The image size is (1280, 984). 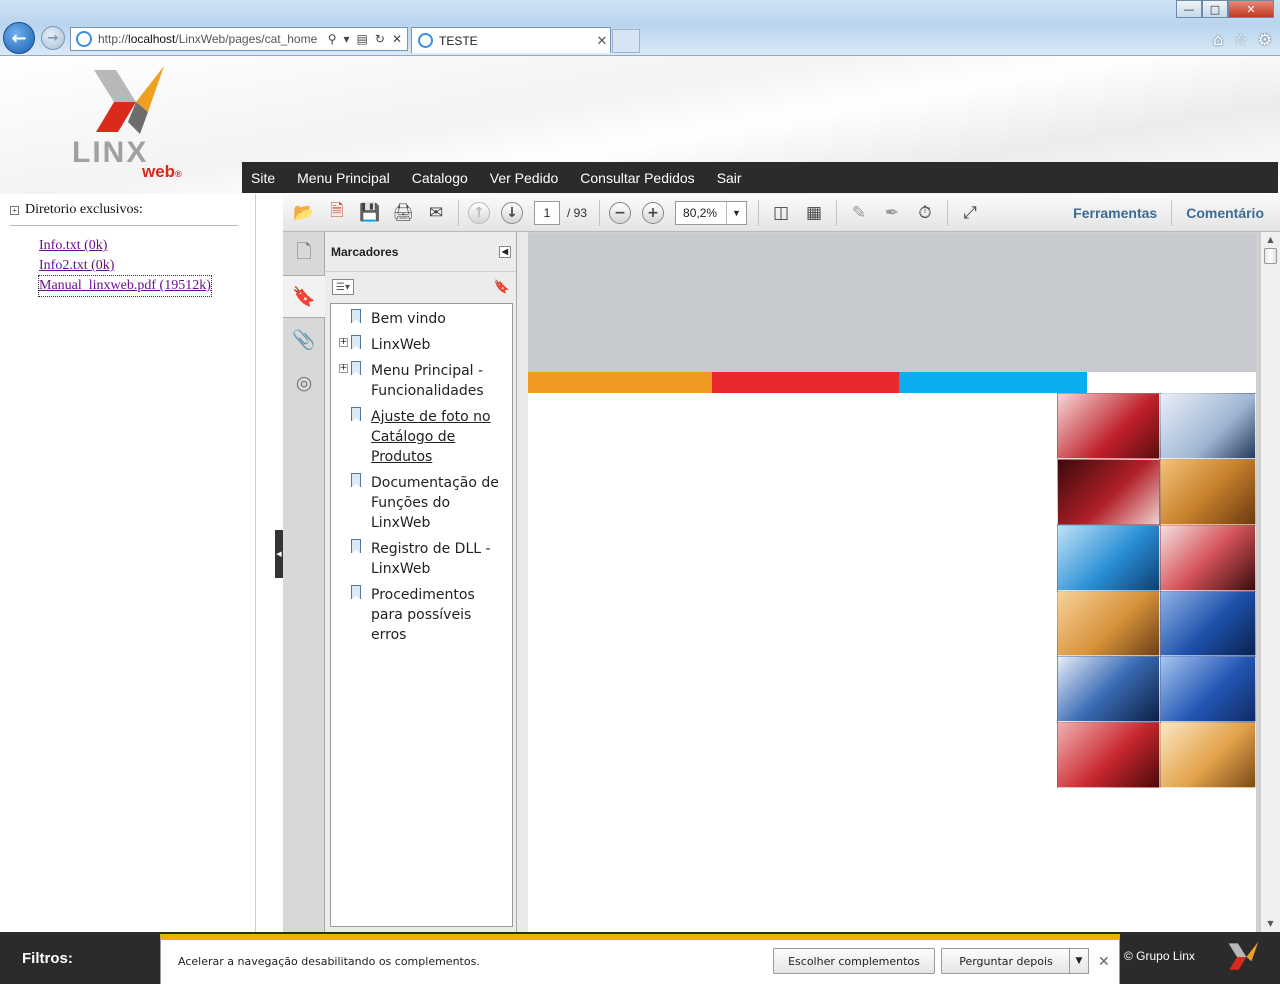 What do you see at coordinates (436, 213) in the screenshot?
I see `email-icon: ✉` at bounding box center [436, 213].